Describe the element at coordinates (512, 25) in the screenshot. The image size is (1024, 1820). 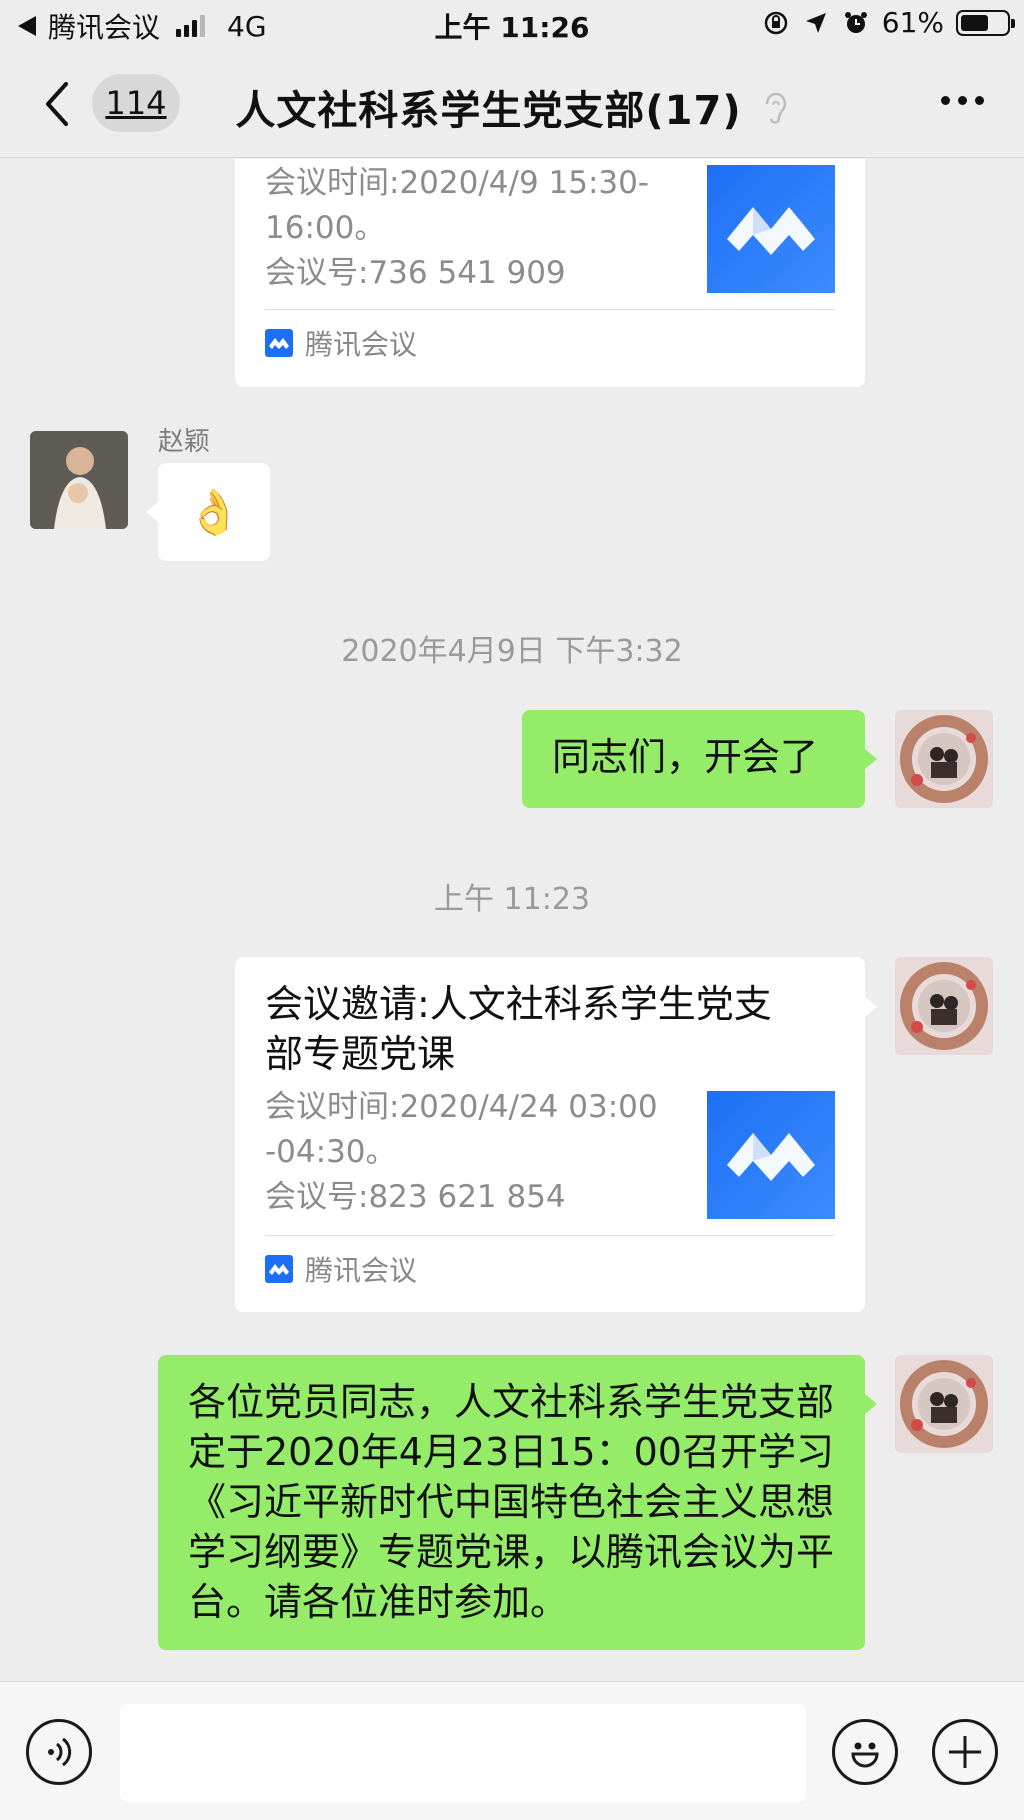
I see `status-bar: 腾讯会议 4G 上午 11:26 61%` at that location.